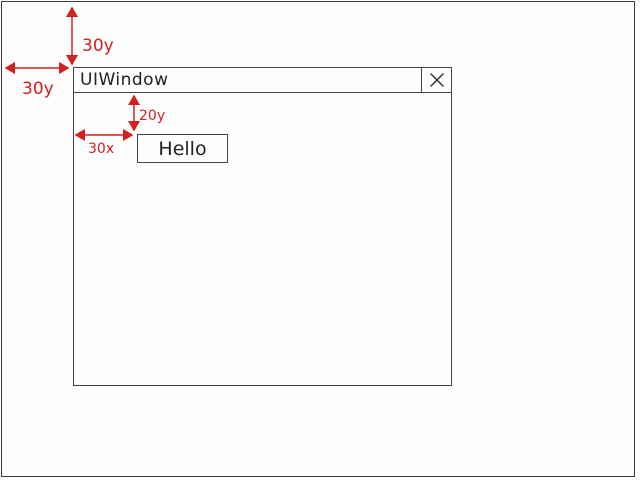 This screenshot has width=640, height=480. I want to click on close-button, so click(436, 80).